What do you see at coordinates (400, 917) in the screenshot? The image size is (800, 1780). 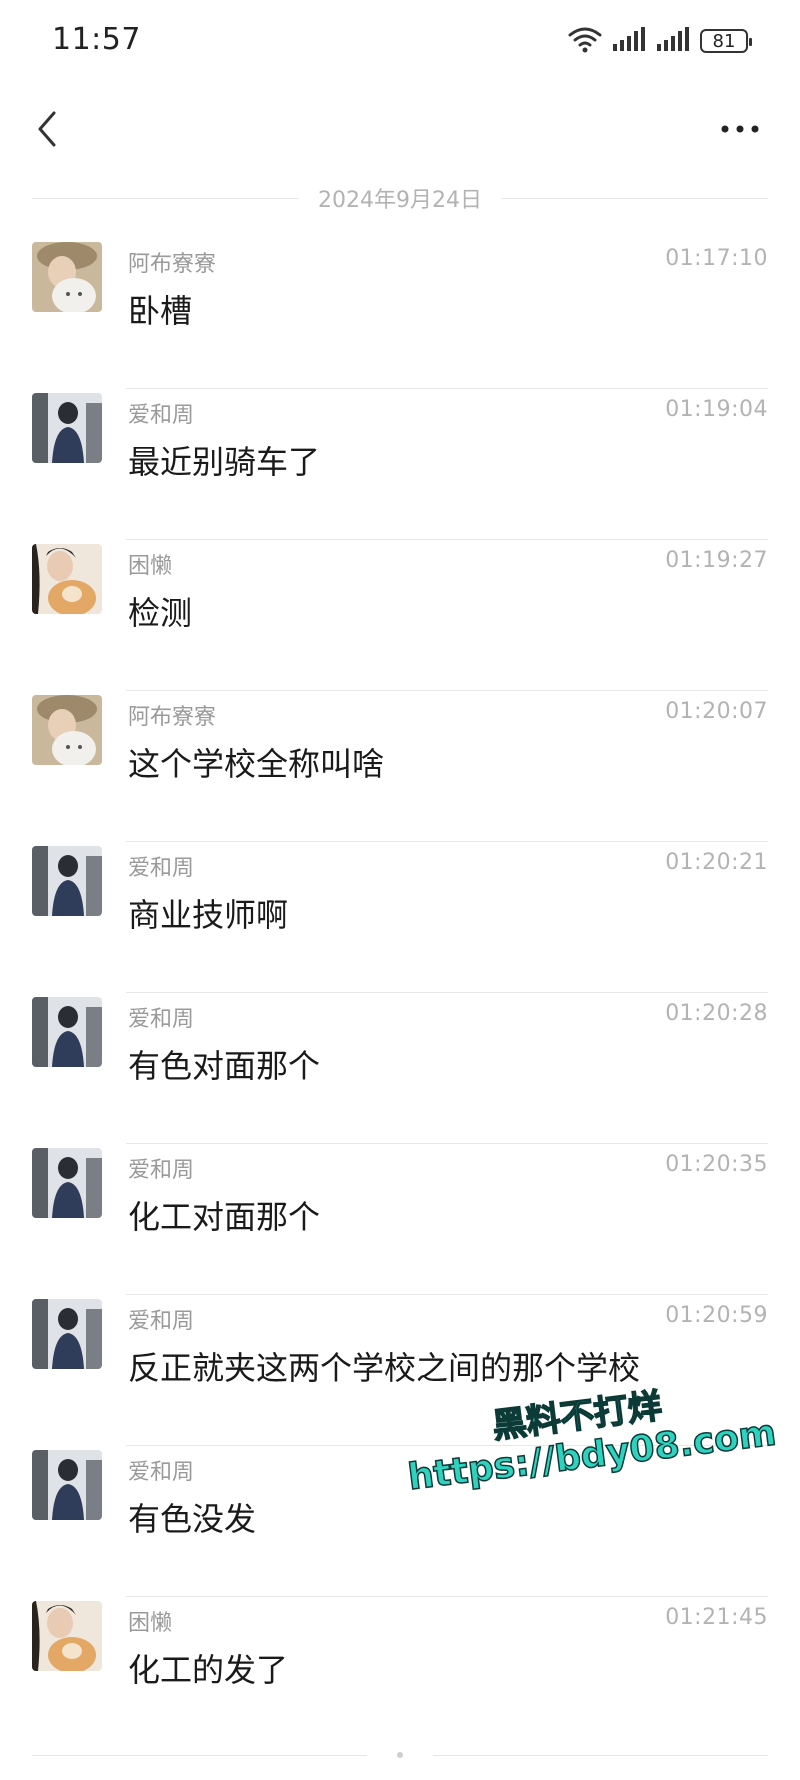 I see `message-item: 爱和周 01:20:21 商业技师啊` at bounding box center [400, 917].